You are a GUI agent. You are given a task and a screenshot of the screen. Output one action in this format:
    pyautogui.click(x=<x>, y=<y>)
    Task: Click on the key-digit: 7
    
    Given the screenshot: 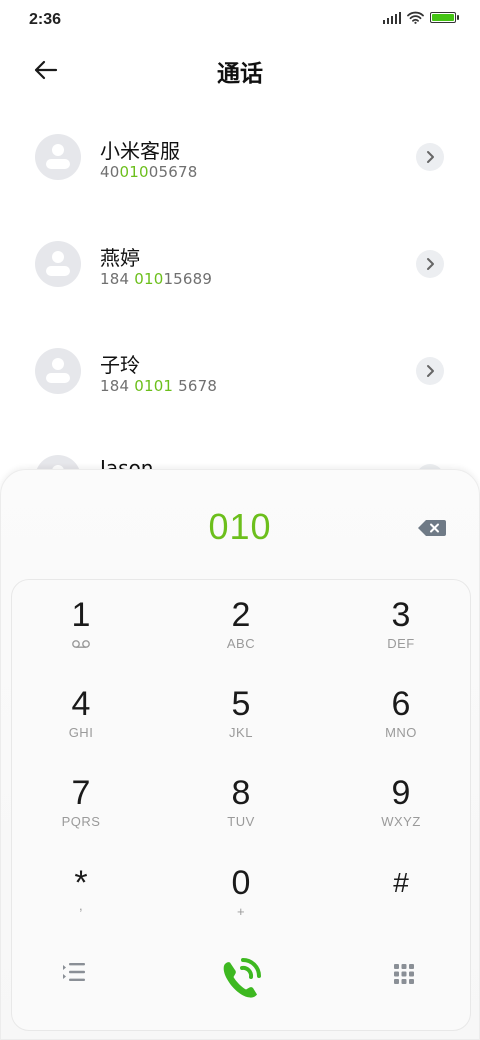 What is the action you would take?
    pyautogui.click(x=81, y=793)
    